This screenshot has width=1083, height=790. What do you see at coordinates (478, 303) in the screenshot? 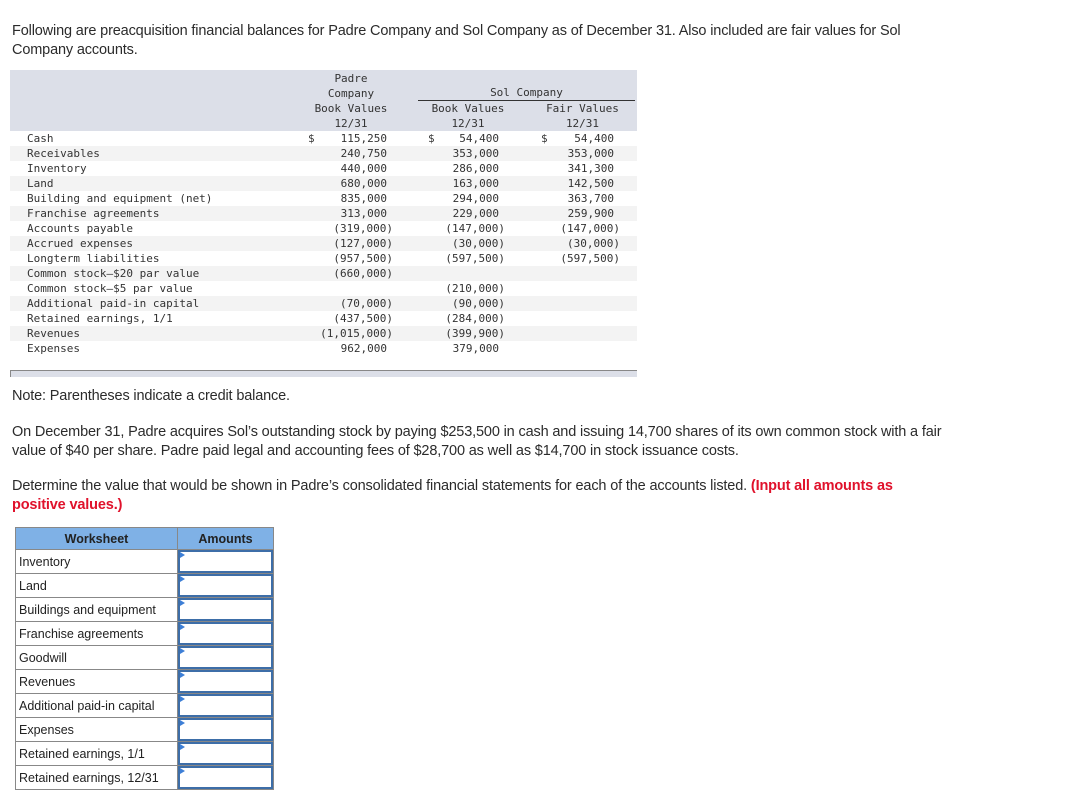
I see `sol-book-value: (90,000)` at bounding box center [478, 303].